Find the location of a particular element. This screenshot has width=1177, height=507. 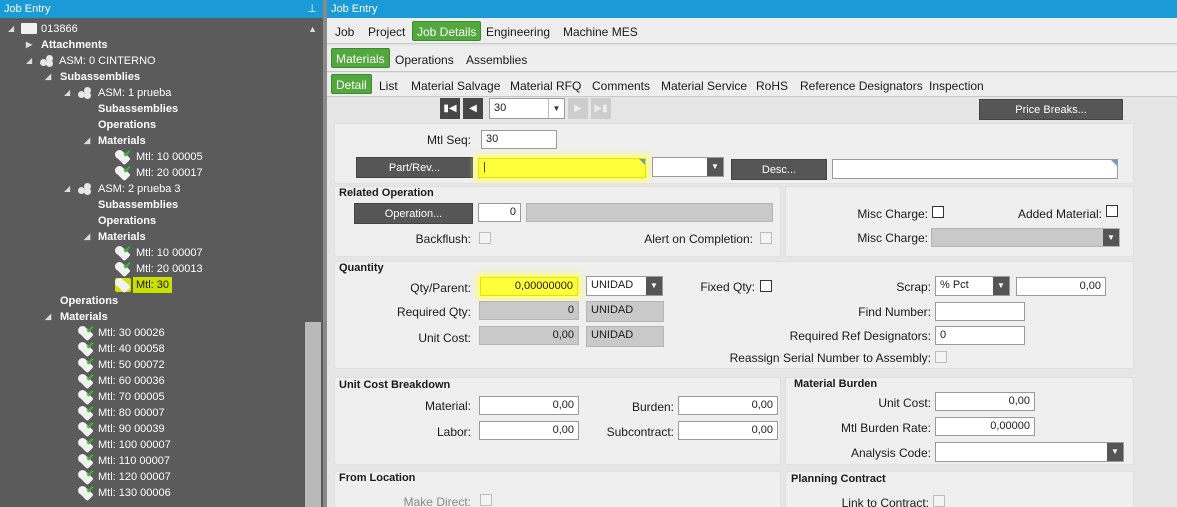

labor-input: 0,00 is located at coordinates (529, 430).